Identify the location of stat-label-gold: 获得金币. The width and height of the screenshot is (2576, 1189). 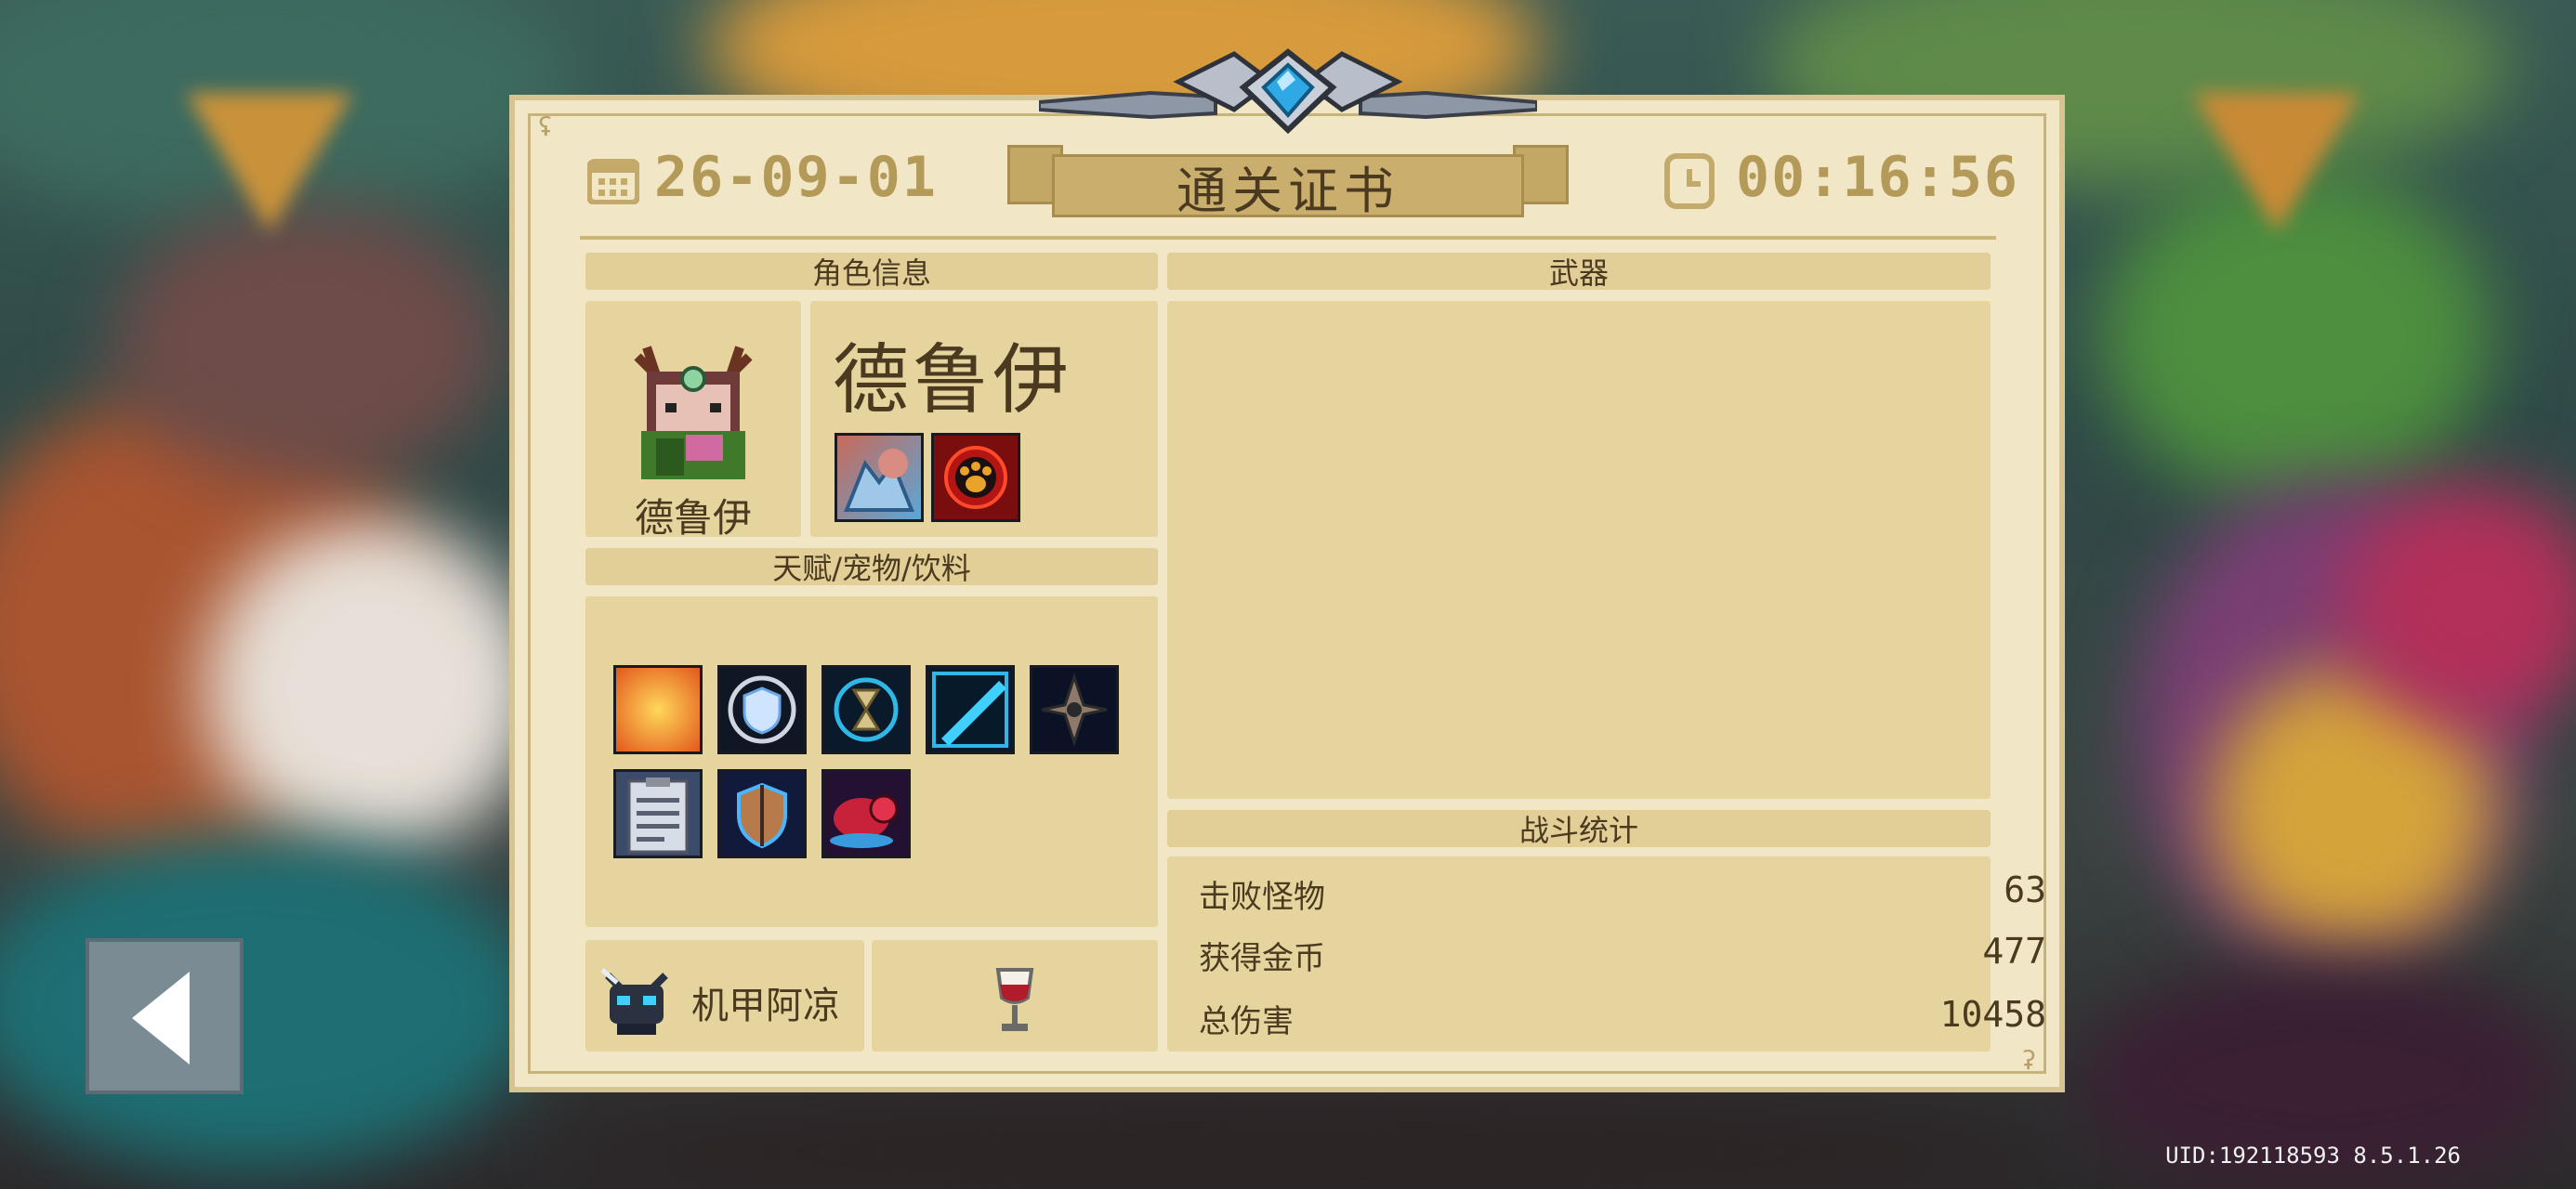
(1262, 959).